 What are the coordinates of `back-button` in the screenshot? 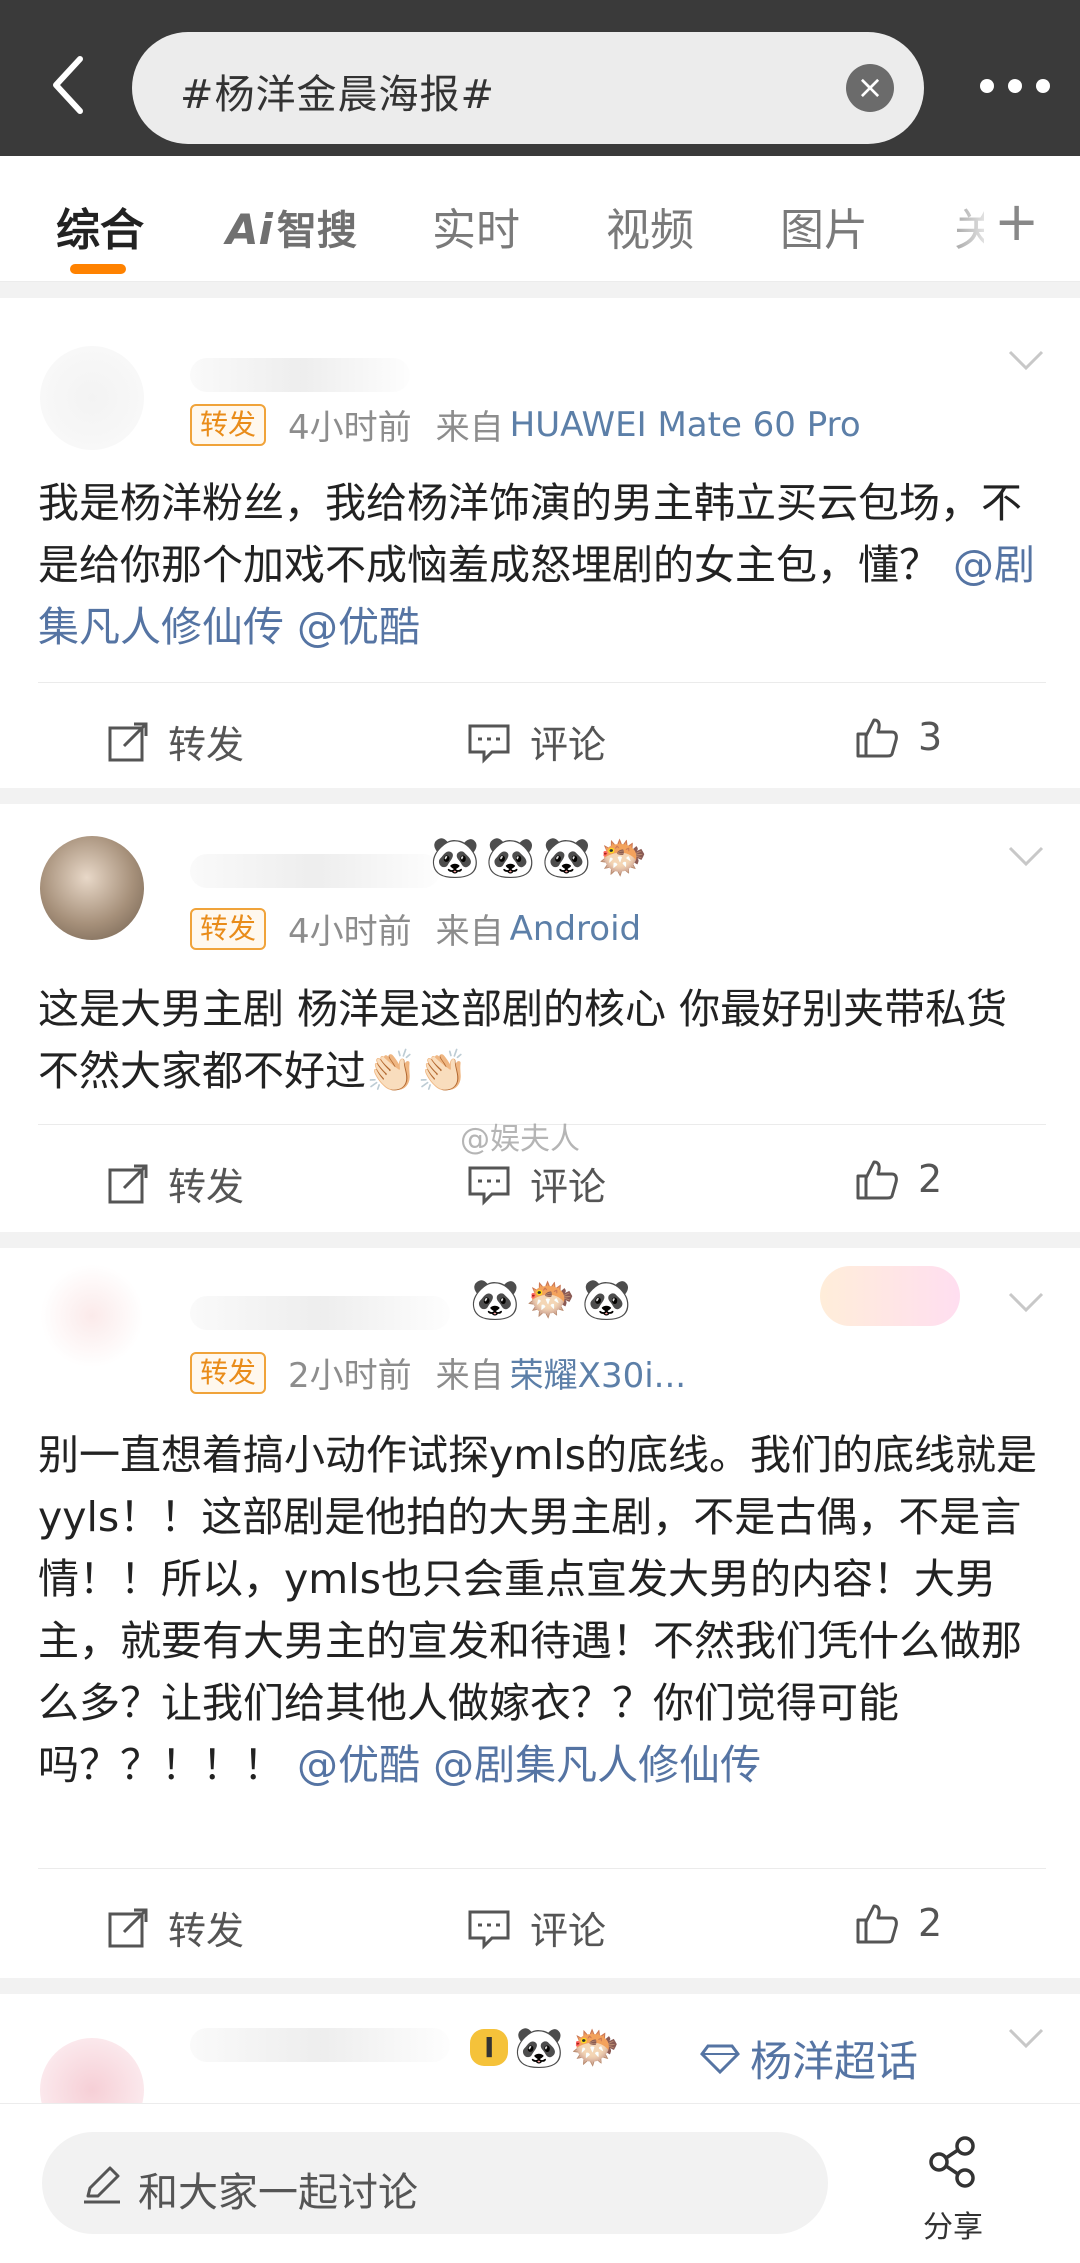 It's located at (68, 85).